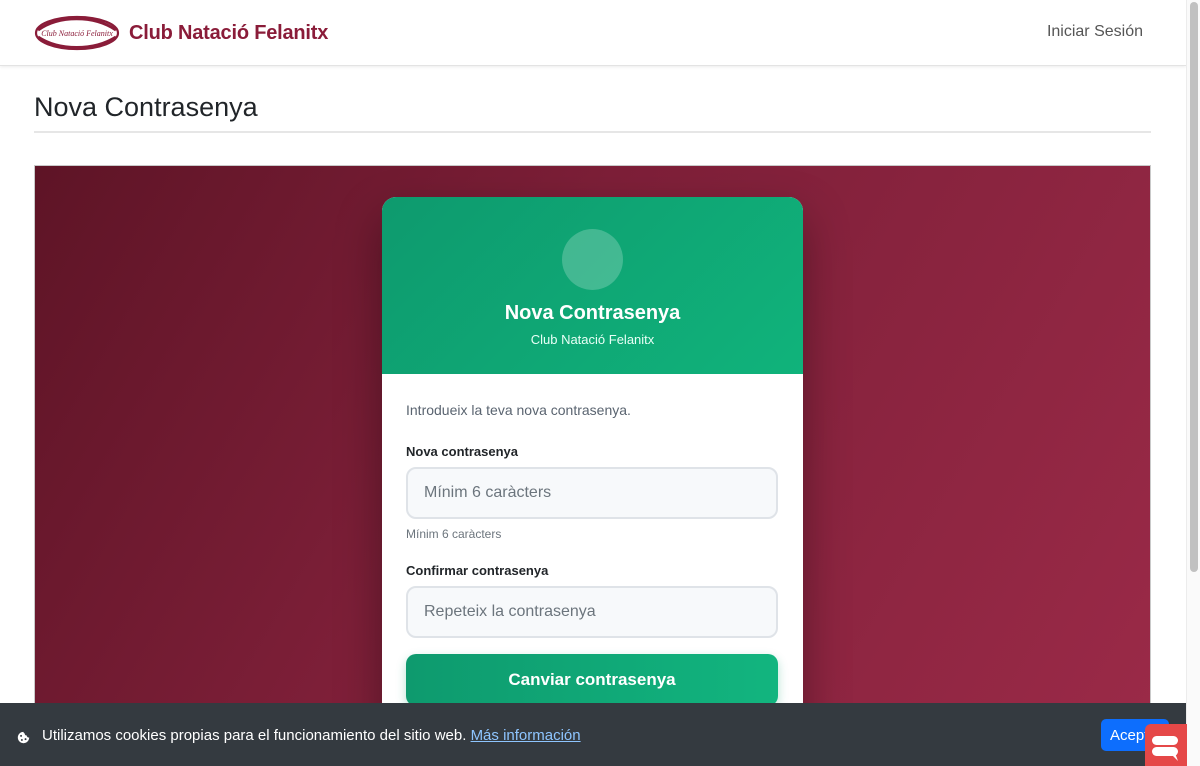 This screenshot has width=1200, height=766. I want to click on password-help-text: Mínim 6 caràcters, so click(454, 534).